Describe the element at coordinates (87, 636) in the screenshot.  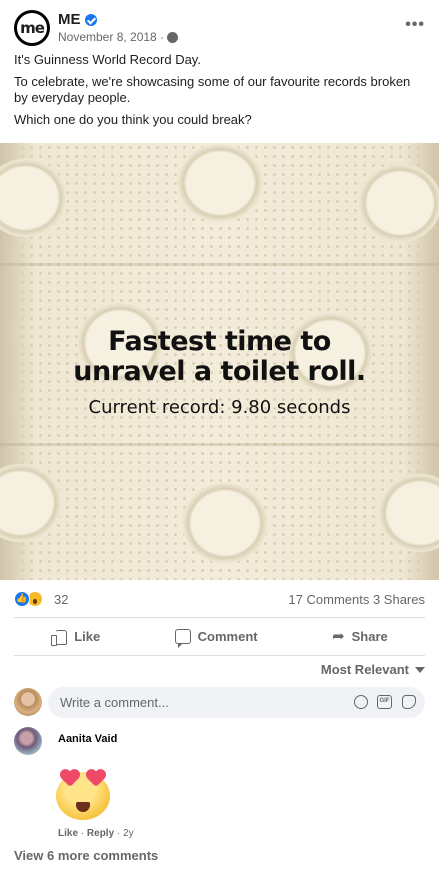
I see `like-label: Like` at that location.